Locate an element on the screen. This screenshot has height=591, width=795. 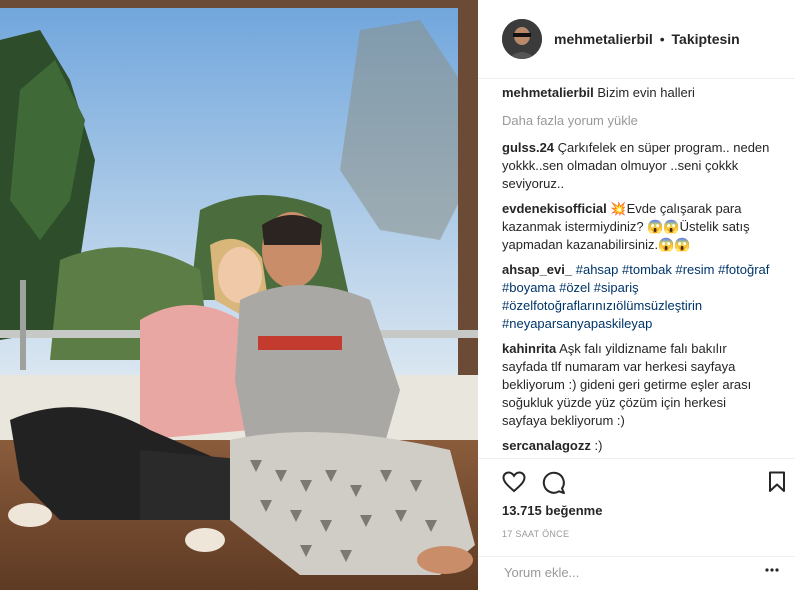
header-username: mehmetalierbil is located at coordinates (603, 39).